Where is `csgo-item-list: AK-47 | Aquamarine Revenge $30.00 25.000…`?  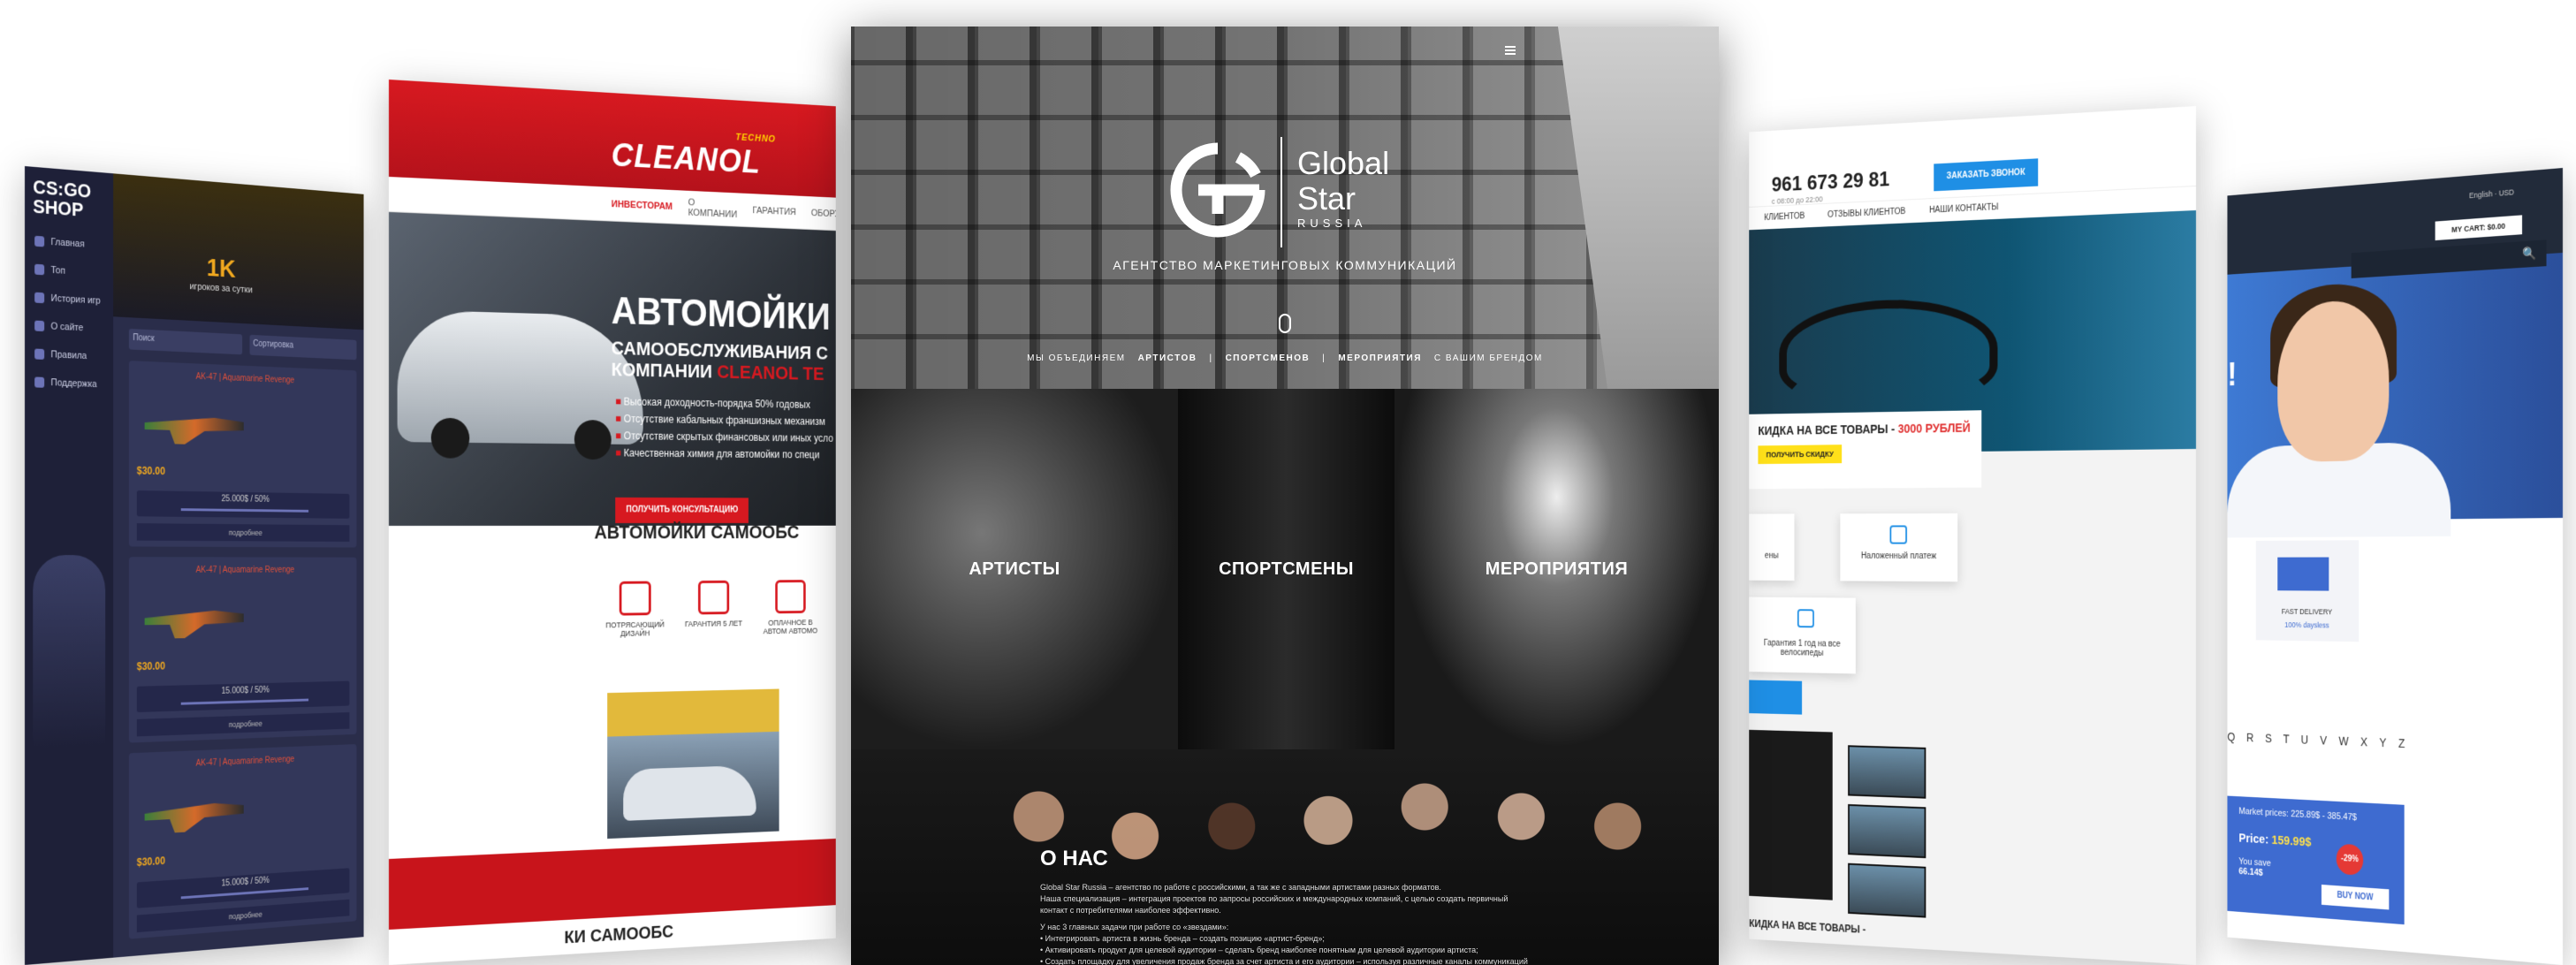
csgo-item-list: AK-47 | Aquamarine Revenge $30.00 25.000… is located at coordinates (243, 655).